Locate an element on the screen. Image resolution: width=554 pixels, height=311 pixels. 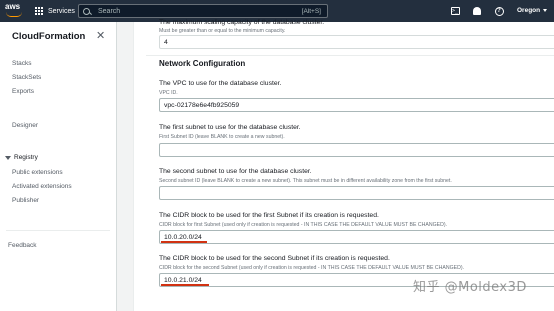
subnet1-field is located at coordinates (356, 150).